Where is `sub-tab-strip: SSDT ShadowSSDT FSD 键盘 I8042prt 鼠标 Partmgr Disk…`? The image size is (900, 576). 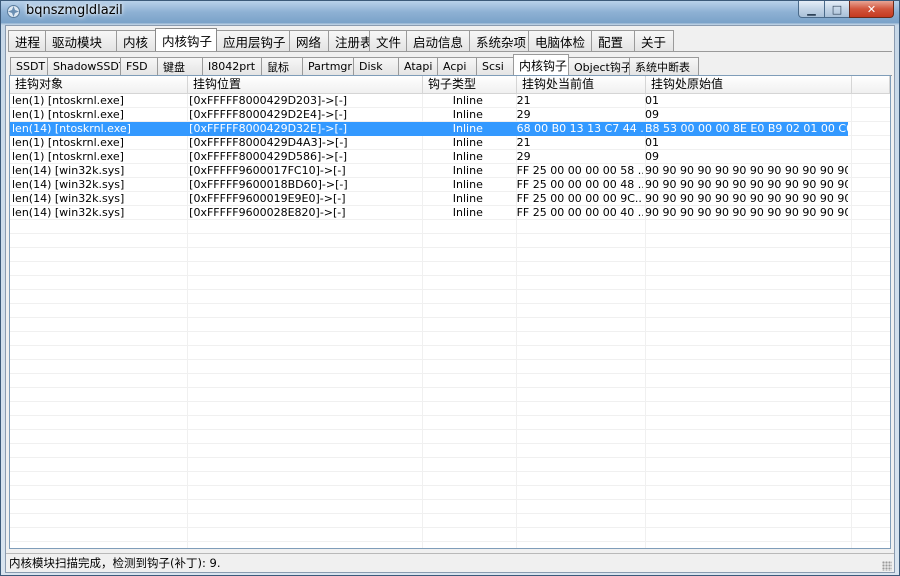
sub-tab-strip: SSDT ShadowSSDT FSD 键盘 I8042prt 鼠标 Partmgr Disk… is located at coordinates (354, 64).